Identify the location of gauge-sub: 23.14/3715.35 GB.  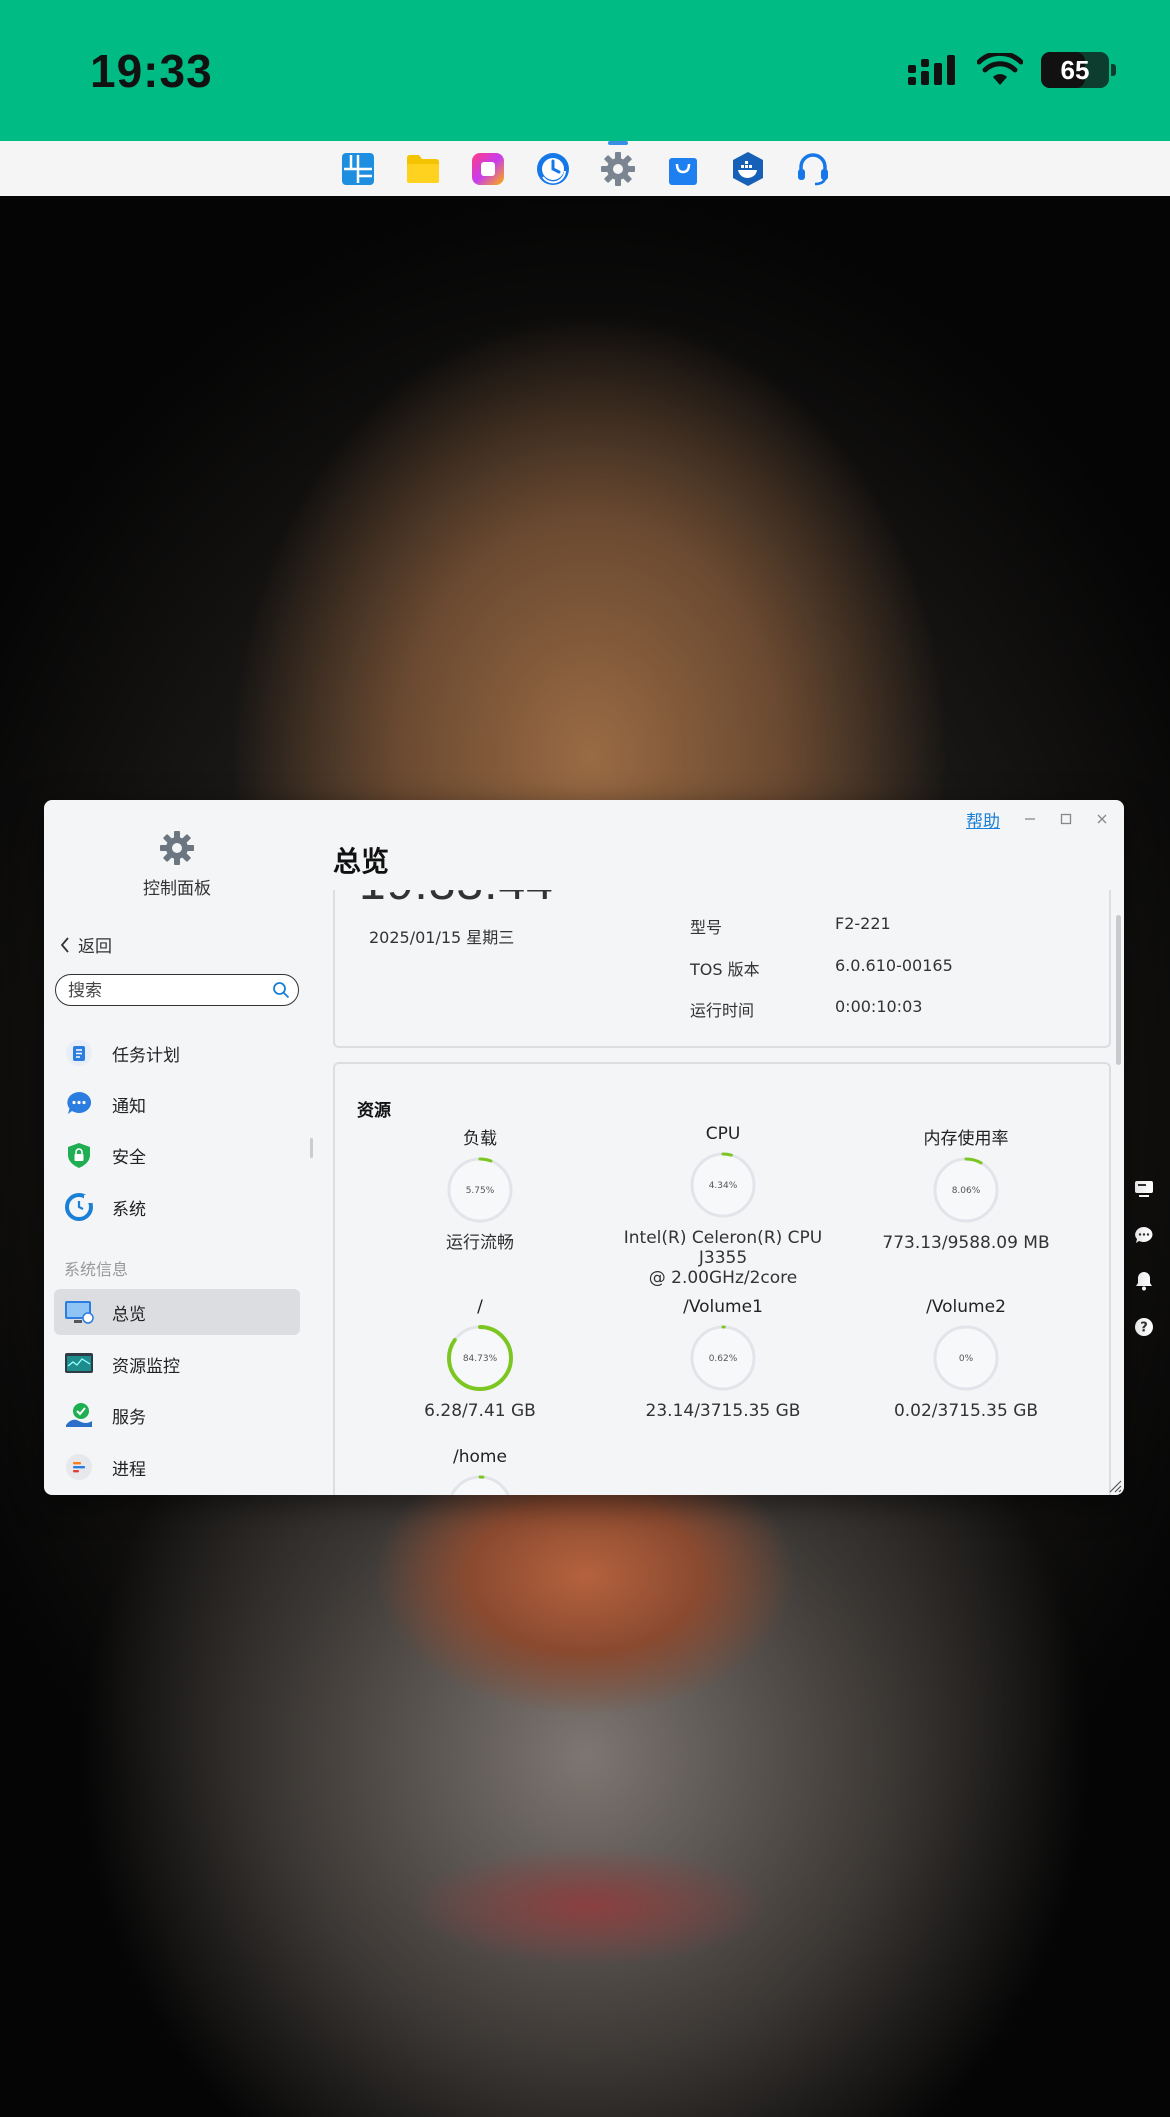
(723, 1411).